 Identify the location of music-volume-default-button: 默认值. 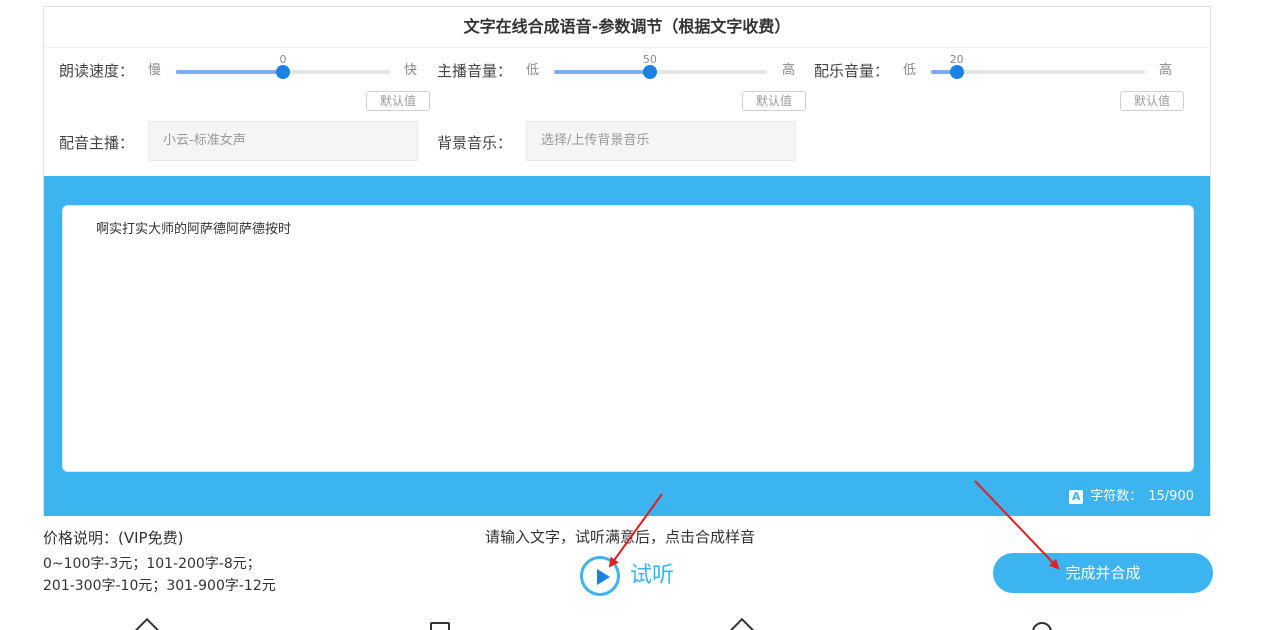
(1152, 101).